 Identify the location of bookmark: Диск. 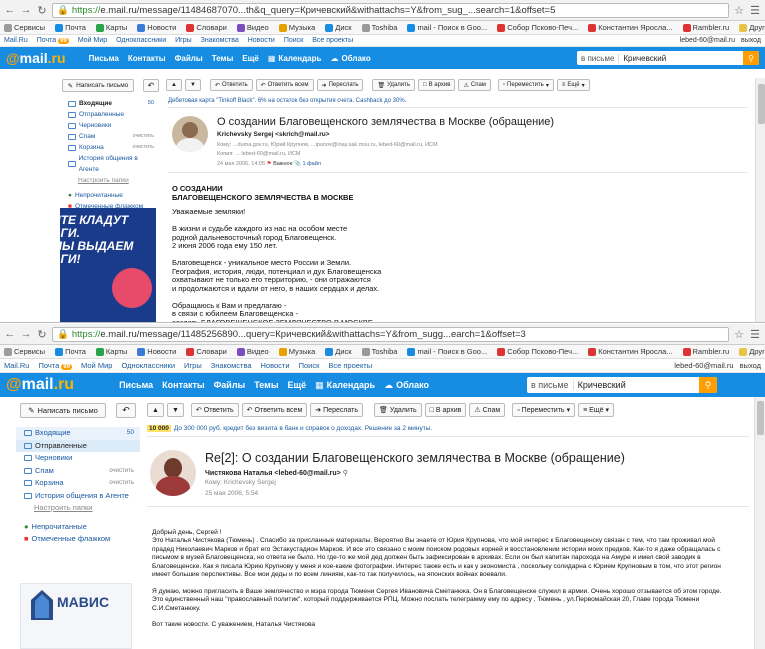
(338, 351).